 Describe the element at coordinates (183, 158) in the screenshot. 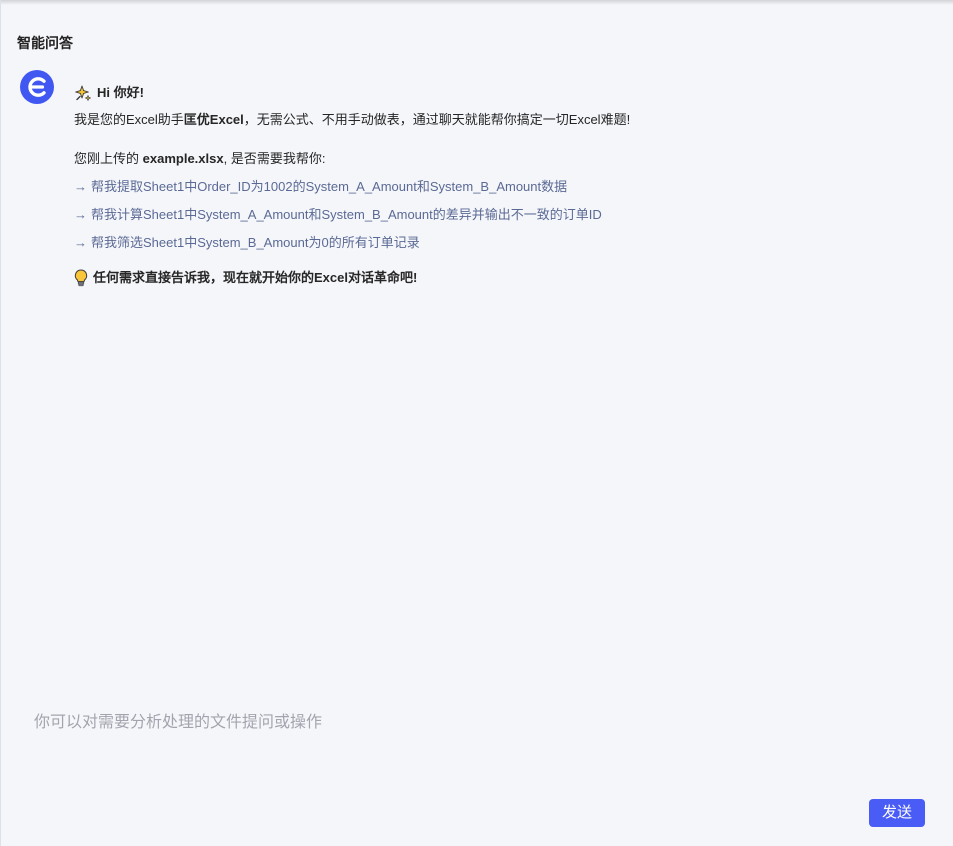

I see `uploaded-filename: example.xlsx` at that location.